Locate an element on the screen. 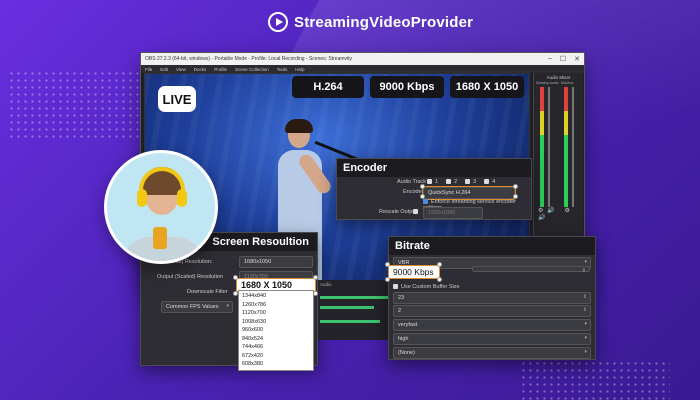 This screenshot has height=400, width=700. phone-icon is located at coordinates (160, 238).